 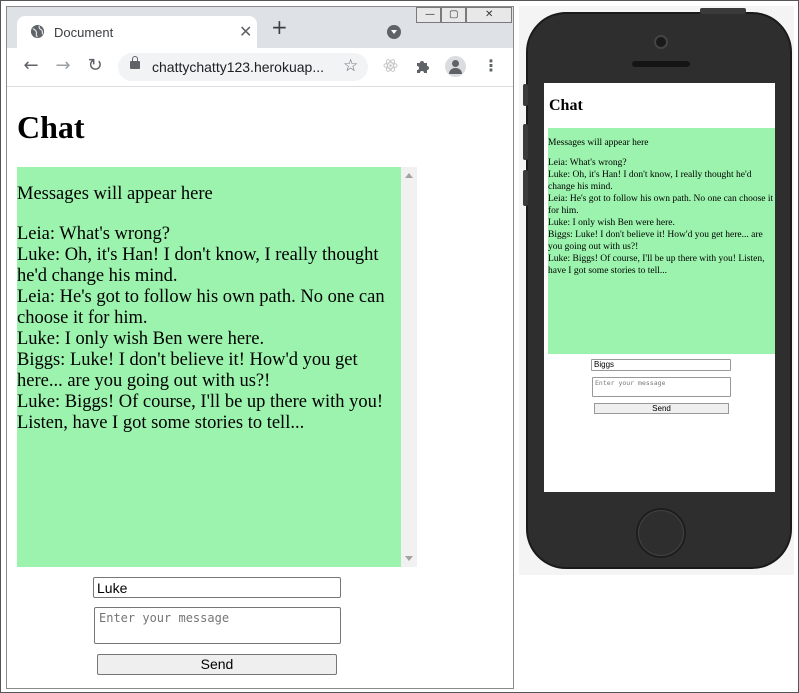 I want to click on phone-send-button: Send, so click(x=661, y=408).